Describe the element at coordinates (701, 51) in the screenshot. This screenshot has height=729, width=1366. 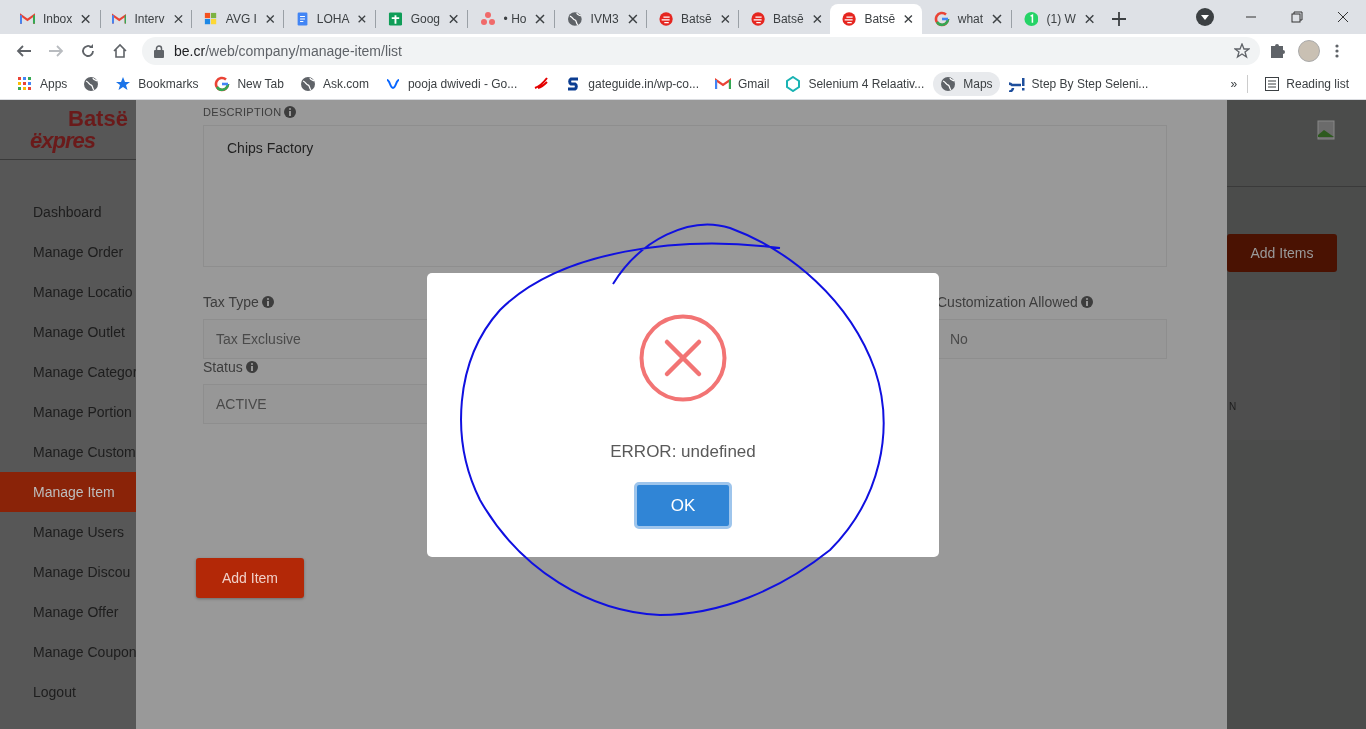
I see `address-bar: be.cr/web/company/manage-item/list` at that location.